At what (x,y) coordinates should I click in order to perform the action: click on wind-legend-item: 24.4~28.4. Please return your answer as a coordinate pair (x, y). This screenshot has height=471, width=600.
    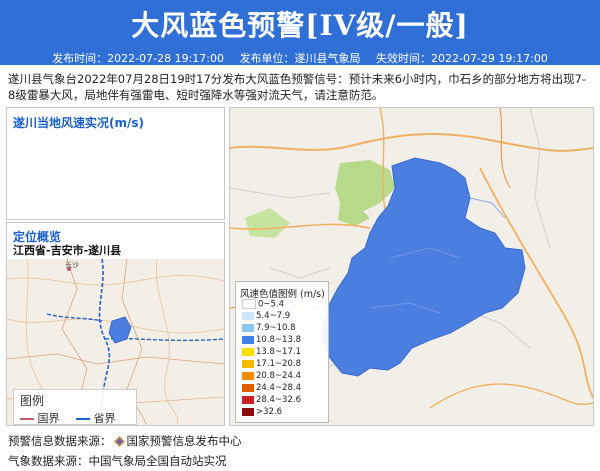
    Looking at the image, I should click on (271, 388).